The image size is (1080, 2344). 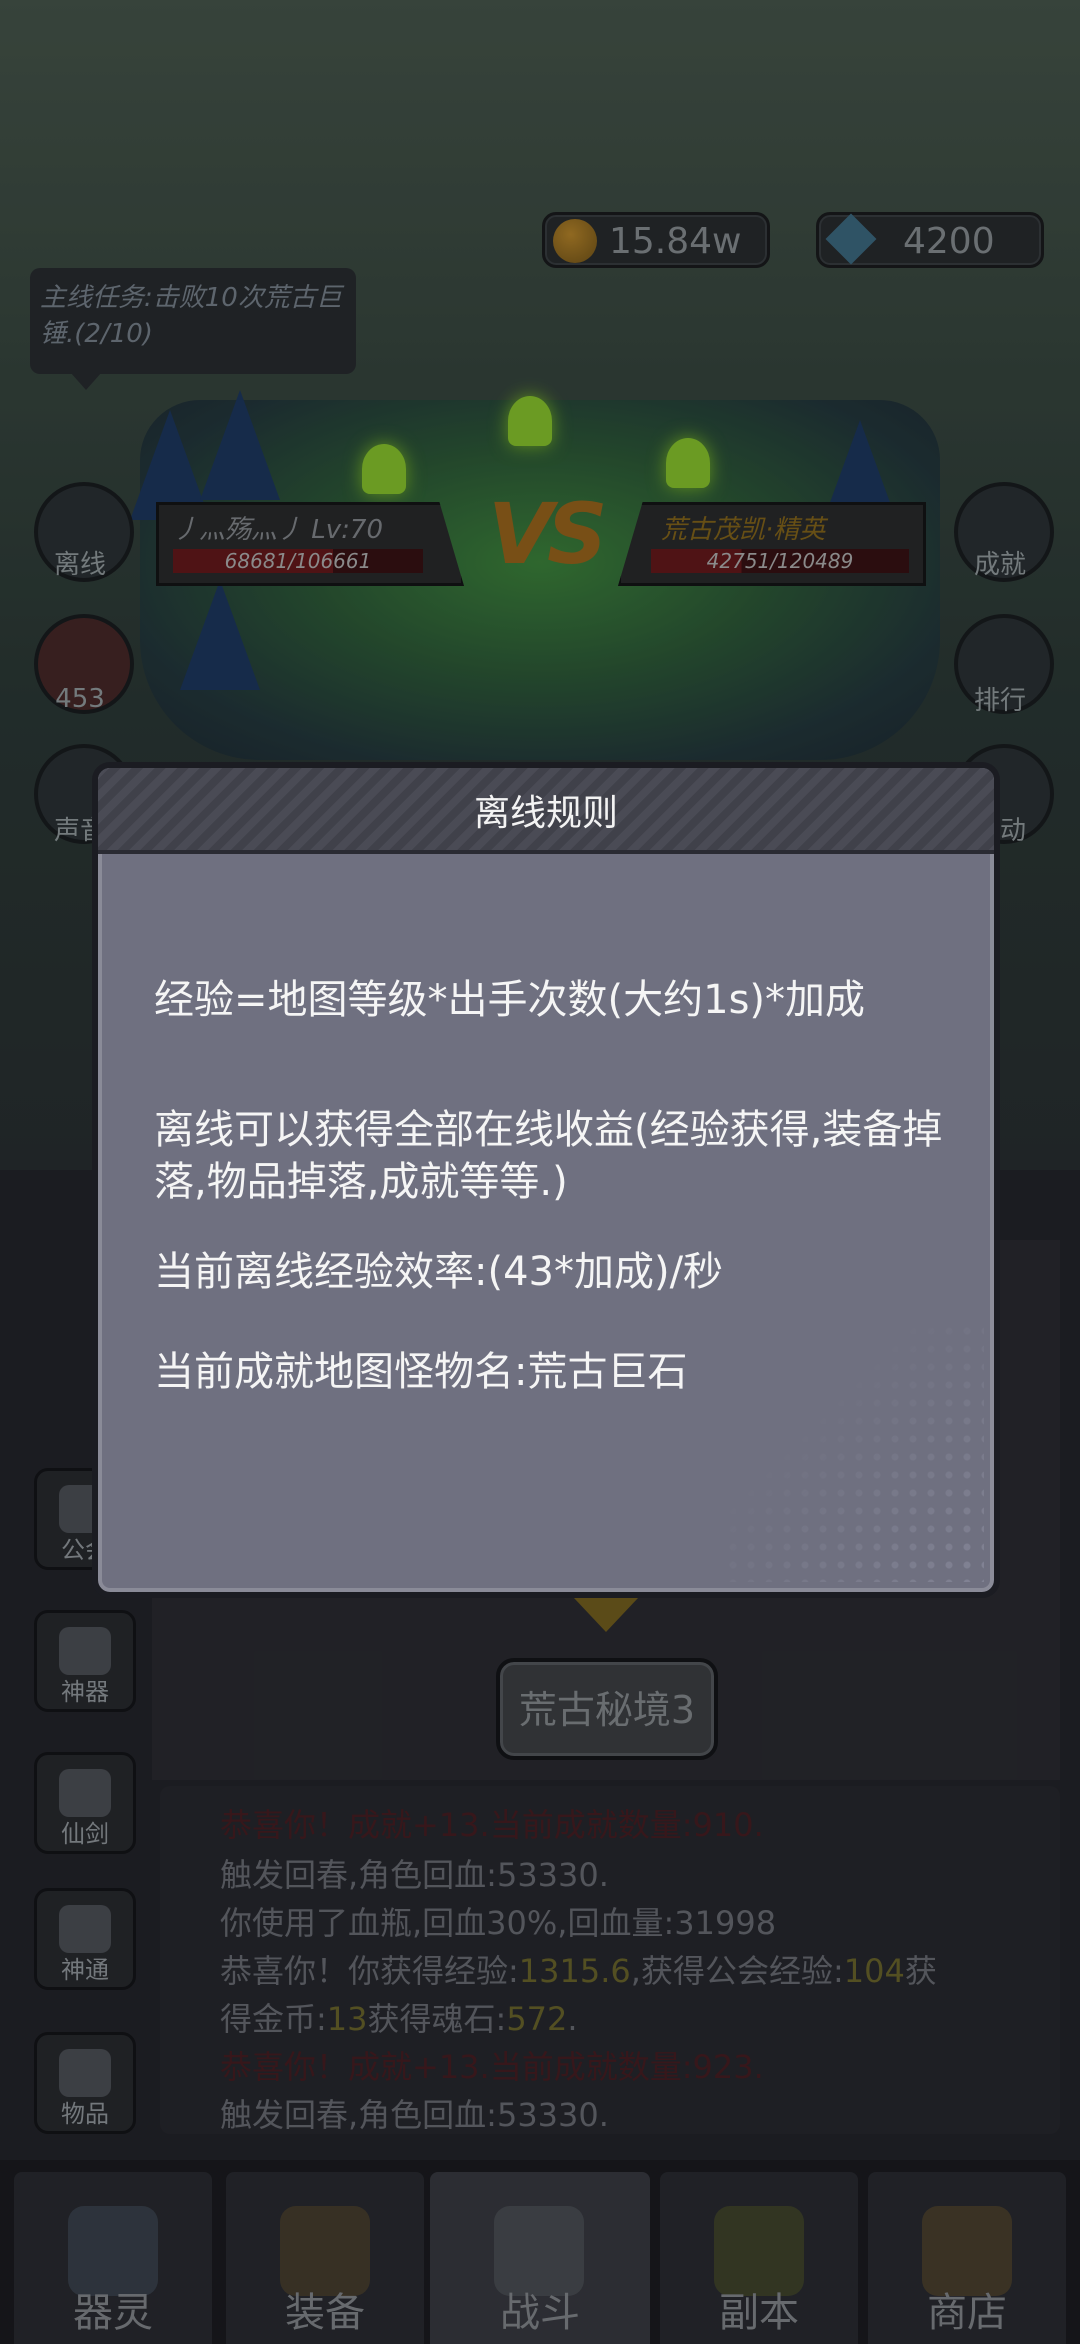 What do you see at coordinates (510, 1000) in the screenshot?
I see `rule-line: 经验=地图等级*出手次数(大约1s)*加成` at bounding box center [510, 1000].